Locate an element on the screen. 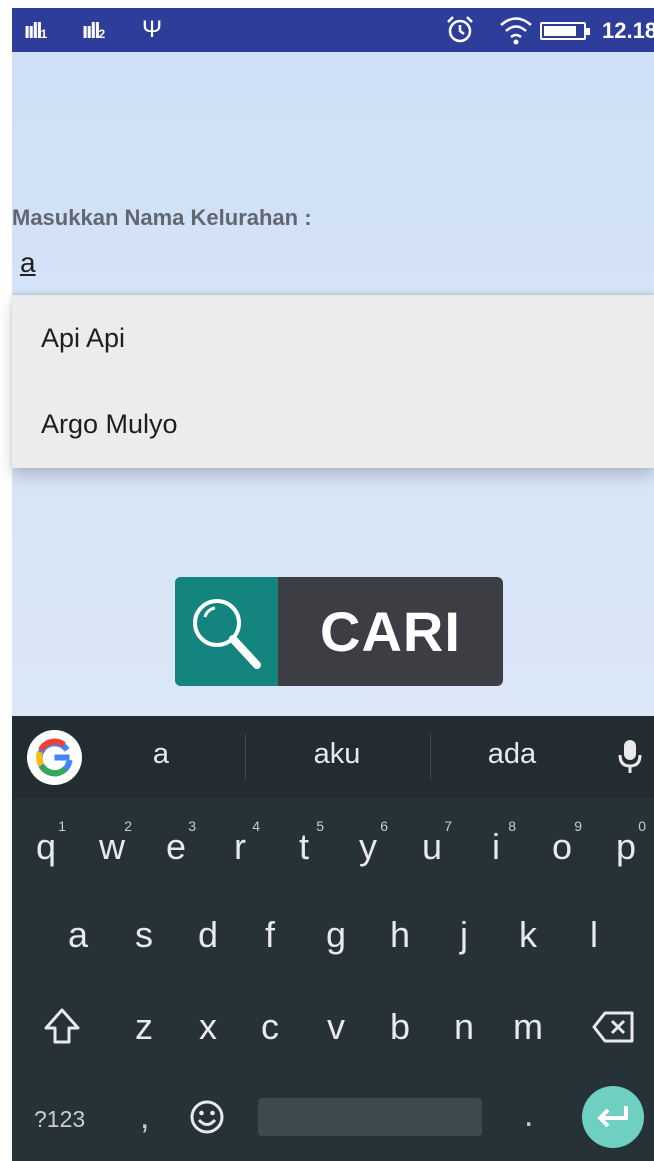 This screenshot has height=1161, width=654. key-label: q is located at coordinates (46, 846).